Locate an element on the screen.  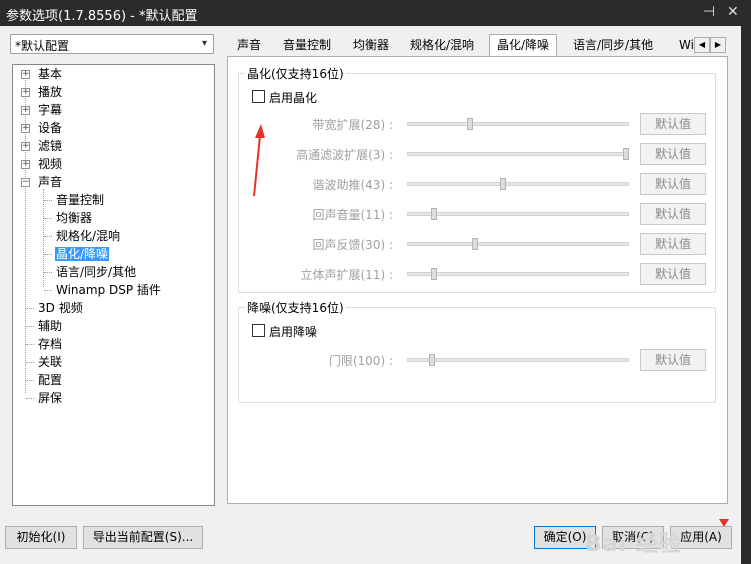
tree-label: 辅助 is located at coordinates (50, 326).